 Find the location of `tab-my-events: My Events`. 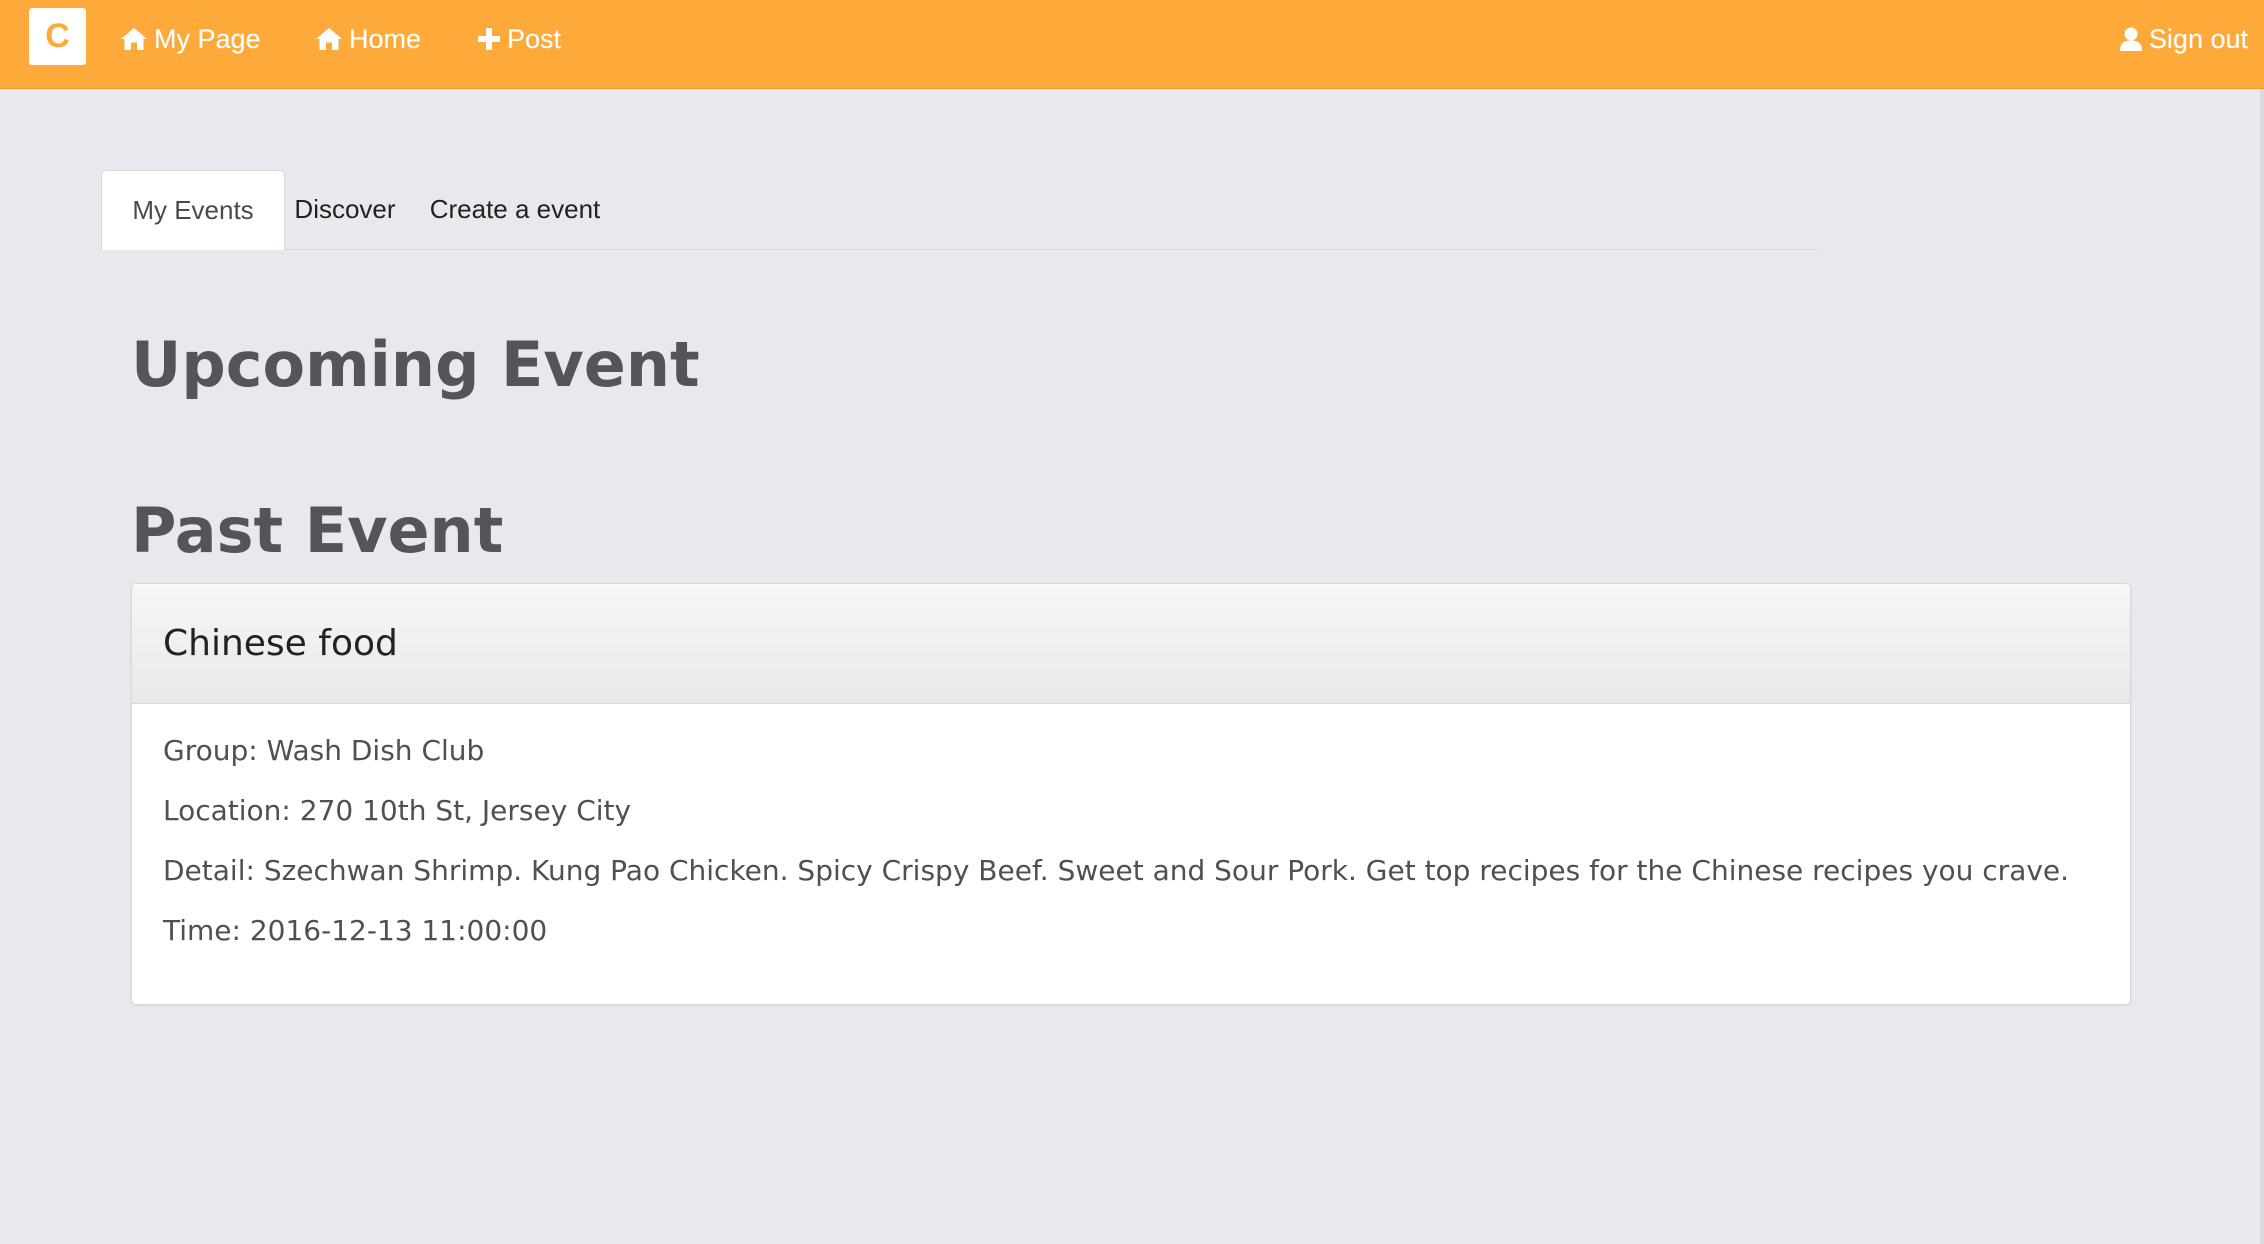

tab-my-events: My Events is located at coordinates (193, 210).